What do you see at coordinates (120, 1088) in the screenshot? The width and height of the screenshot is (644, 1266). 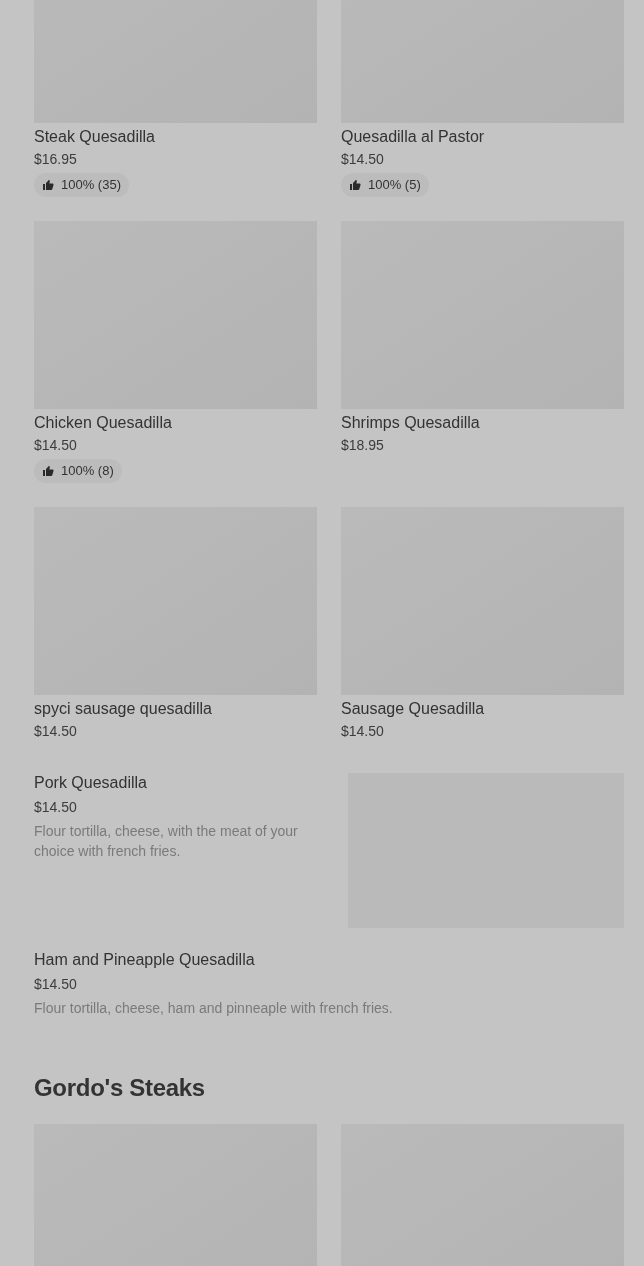 I see `section-heading: Gordo's Steaks` at bounding box center [120, 1088].